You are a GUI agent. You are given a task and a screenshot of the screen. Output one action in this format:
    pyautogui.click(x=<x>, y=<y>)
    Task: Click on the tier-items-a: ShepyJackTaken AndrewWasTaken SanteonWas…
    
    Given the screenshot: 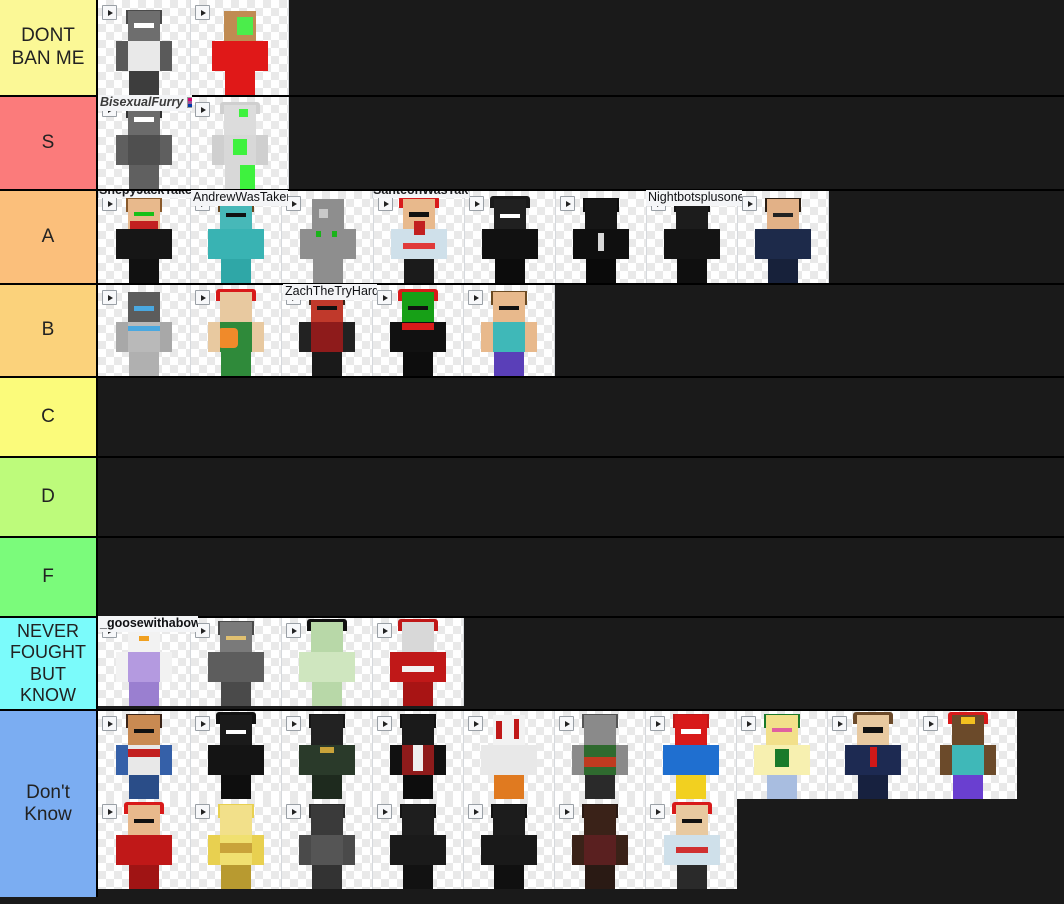 What is the action you would take?
    pyautogui.click(x=581, y=236)
    